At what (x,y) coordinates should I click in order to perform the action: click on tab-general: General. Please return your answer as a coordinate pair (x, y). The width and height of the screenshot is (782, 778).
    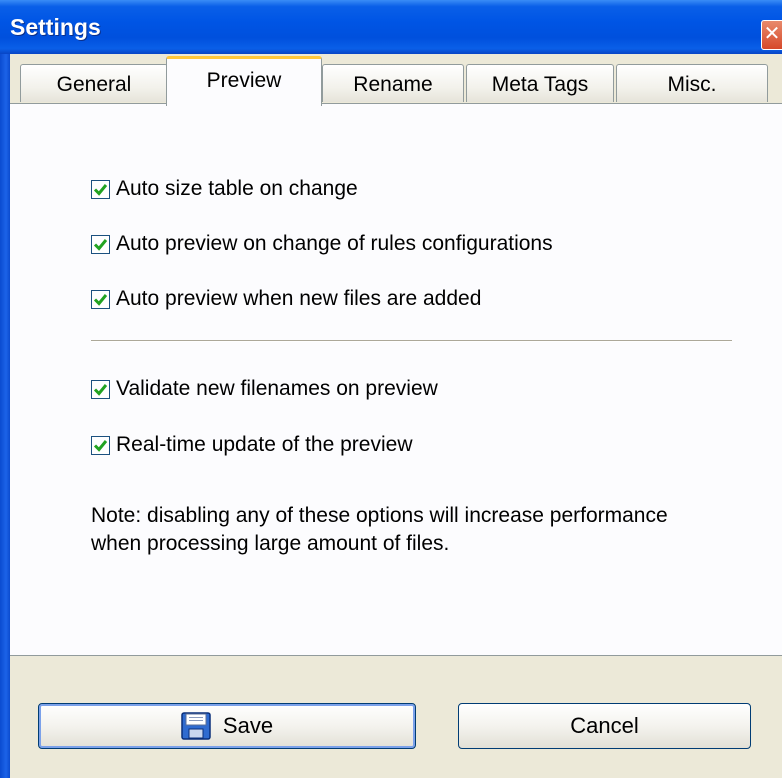
    Looking at the image, I should click on (94, 83).